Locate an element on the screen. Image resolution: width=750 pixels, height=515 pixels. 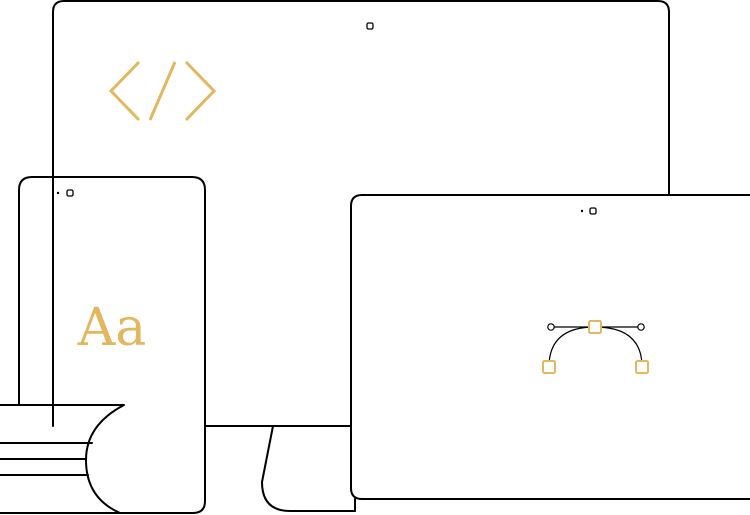
book is located at coordinates (62, 459).